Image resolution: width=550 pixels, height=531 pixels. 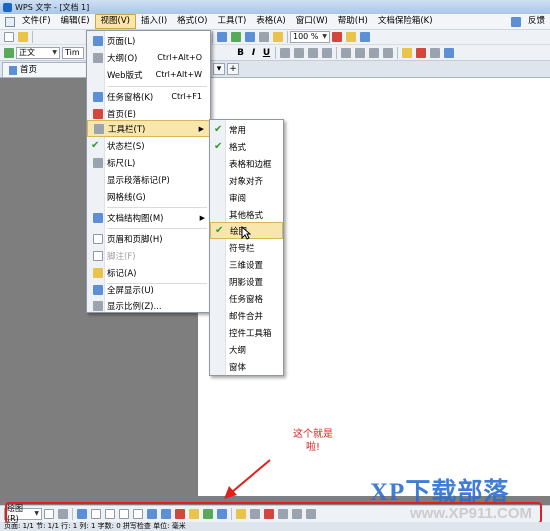 What do you see at coordinates (126, 197) in the screenshot?
I see `menu-item-label: 网格线(G)` at bounding box center [126, 197].